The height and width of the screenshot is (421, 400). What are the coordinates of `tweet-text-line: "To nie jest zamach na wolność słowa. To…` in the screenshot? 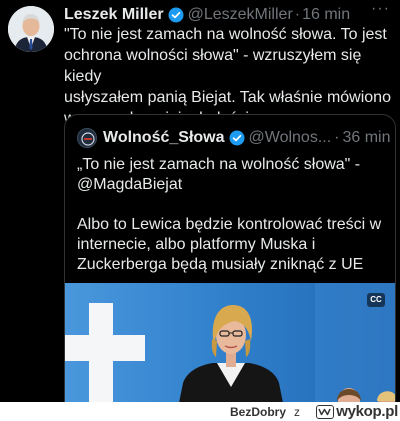 It's located at (225, 34).